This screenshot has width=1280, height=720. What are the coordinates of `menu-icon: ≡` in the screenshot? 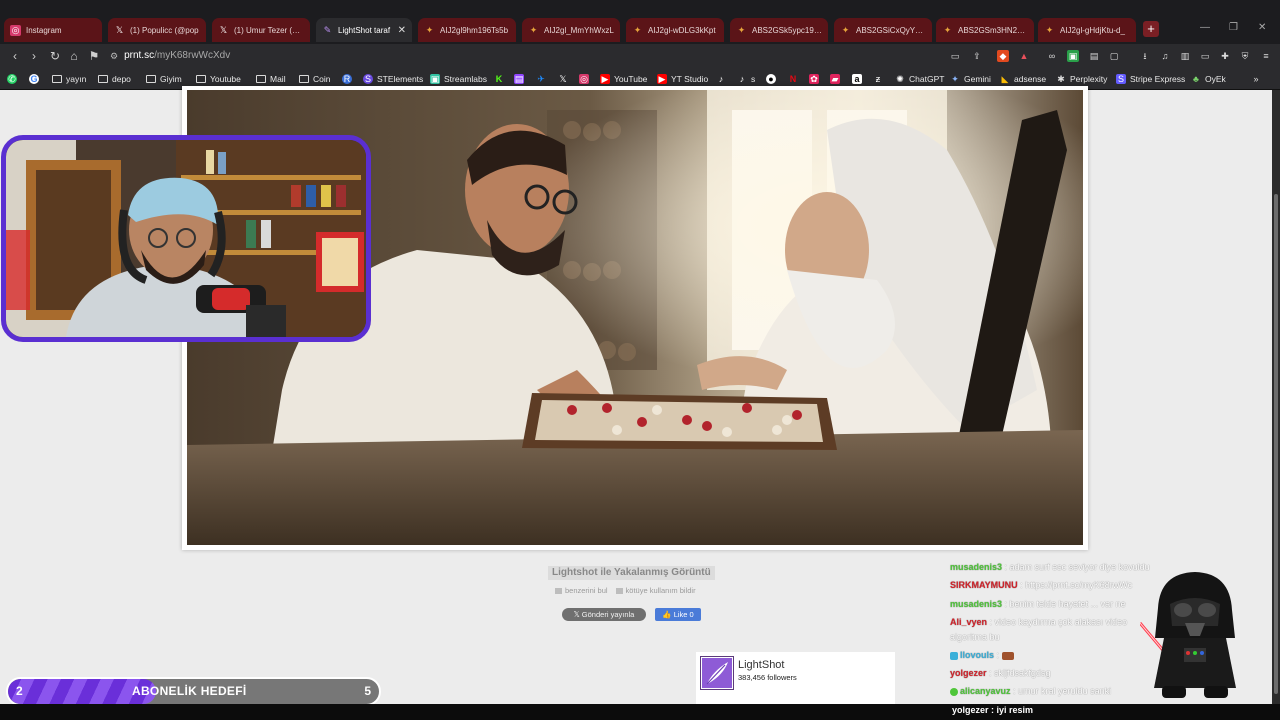 It's located at (1266, 56).